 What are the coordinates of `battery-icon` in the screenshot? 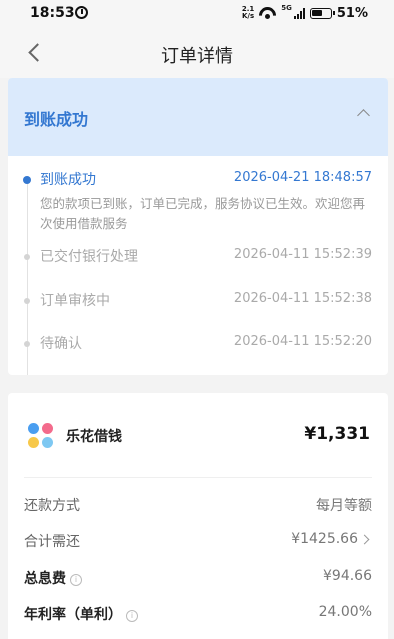 It's located at (322, 13).